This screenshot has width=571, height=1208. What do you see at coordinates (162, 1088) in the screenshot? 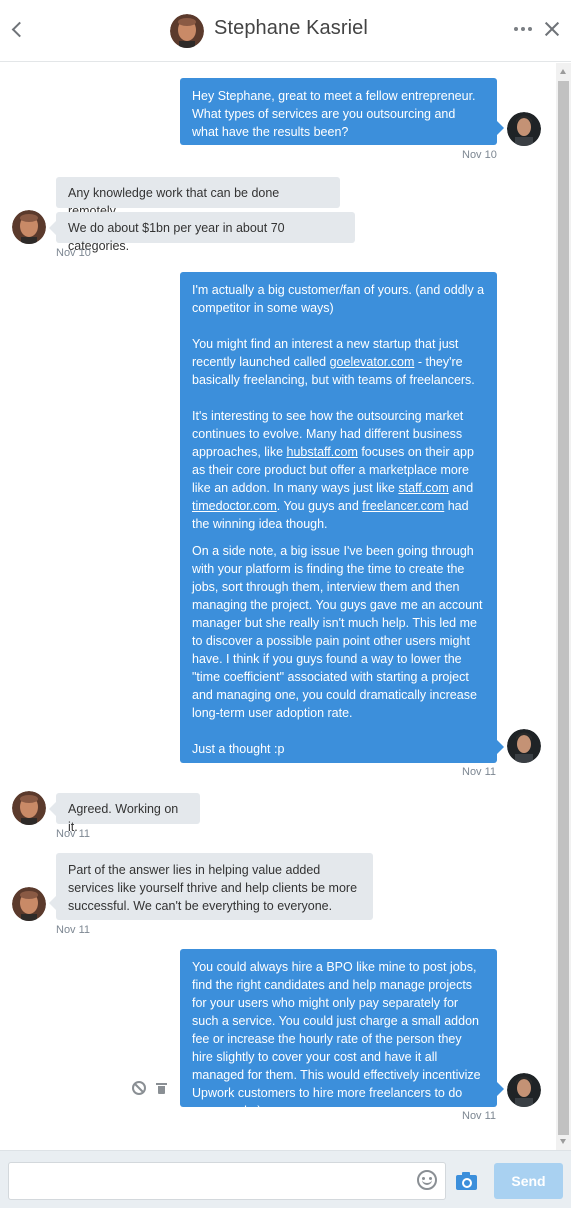
I see `trash-icon` at bounding box center [162, 1088].